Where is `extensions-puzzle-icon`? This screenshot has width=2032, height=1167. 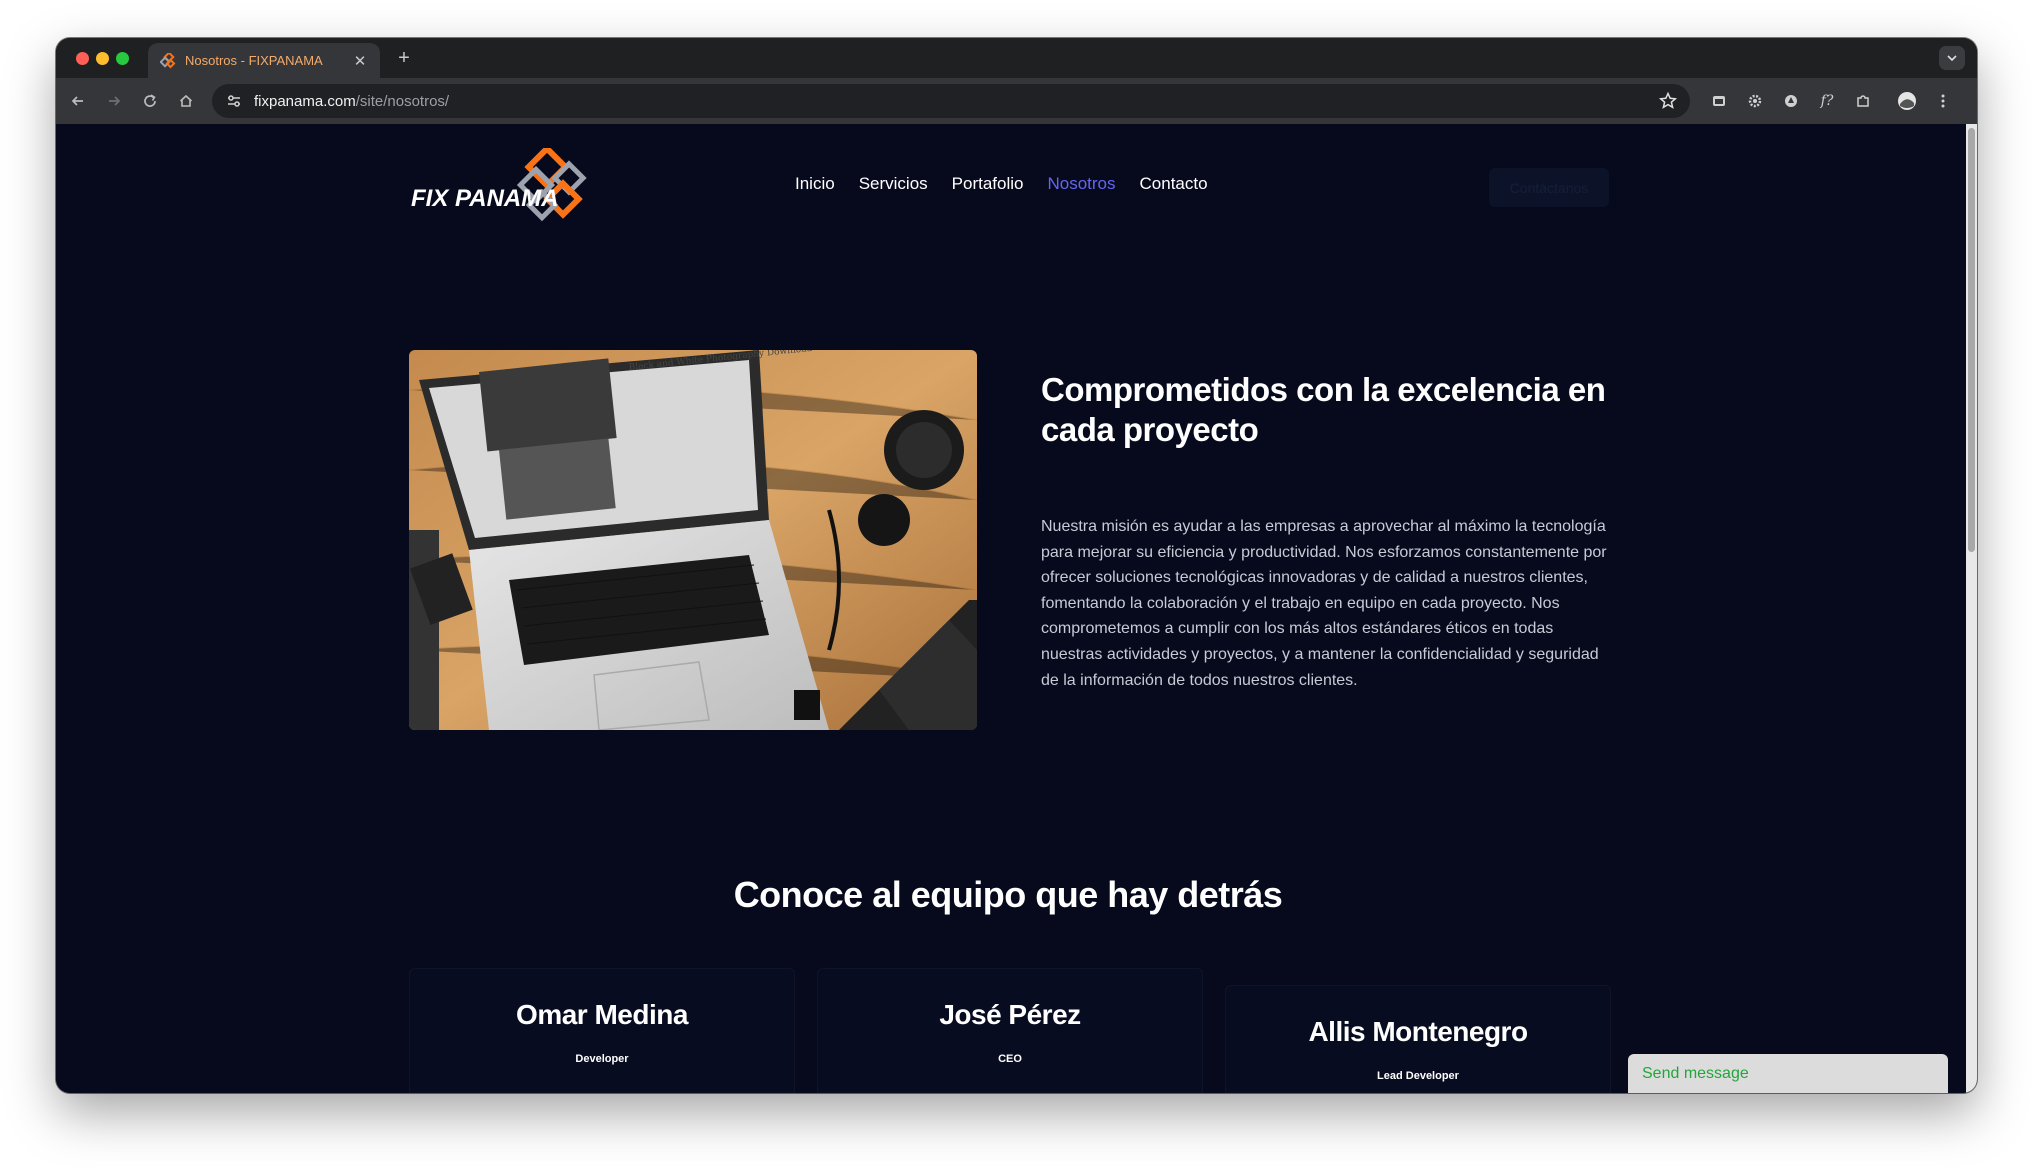
extensions-puzzle-icon is located at coordinates (1863, 101).